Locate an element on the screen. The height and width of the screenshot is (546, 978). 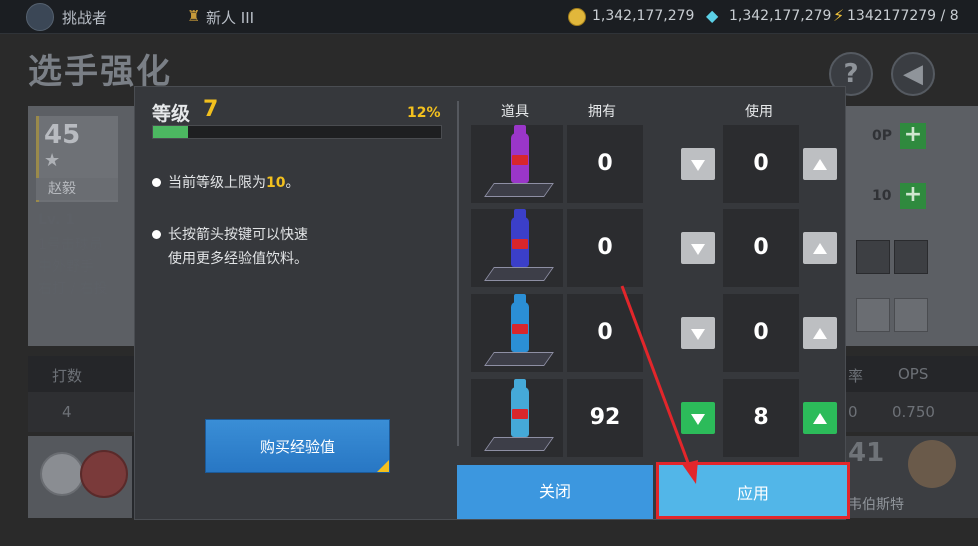
player-level: Lv. 1 is located at coordinates (56, 220).